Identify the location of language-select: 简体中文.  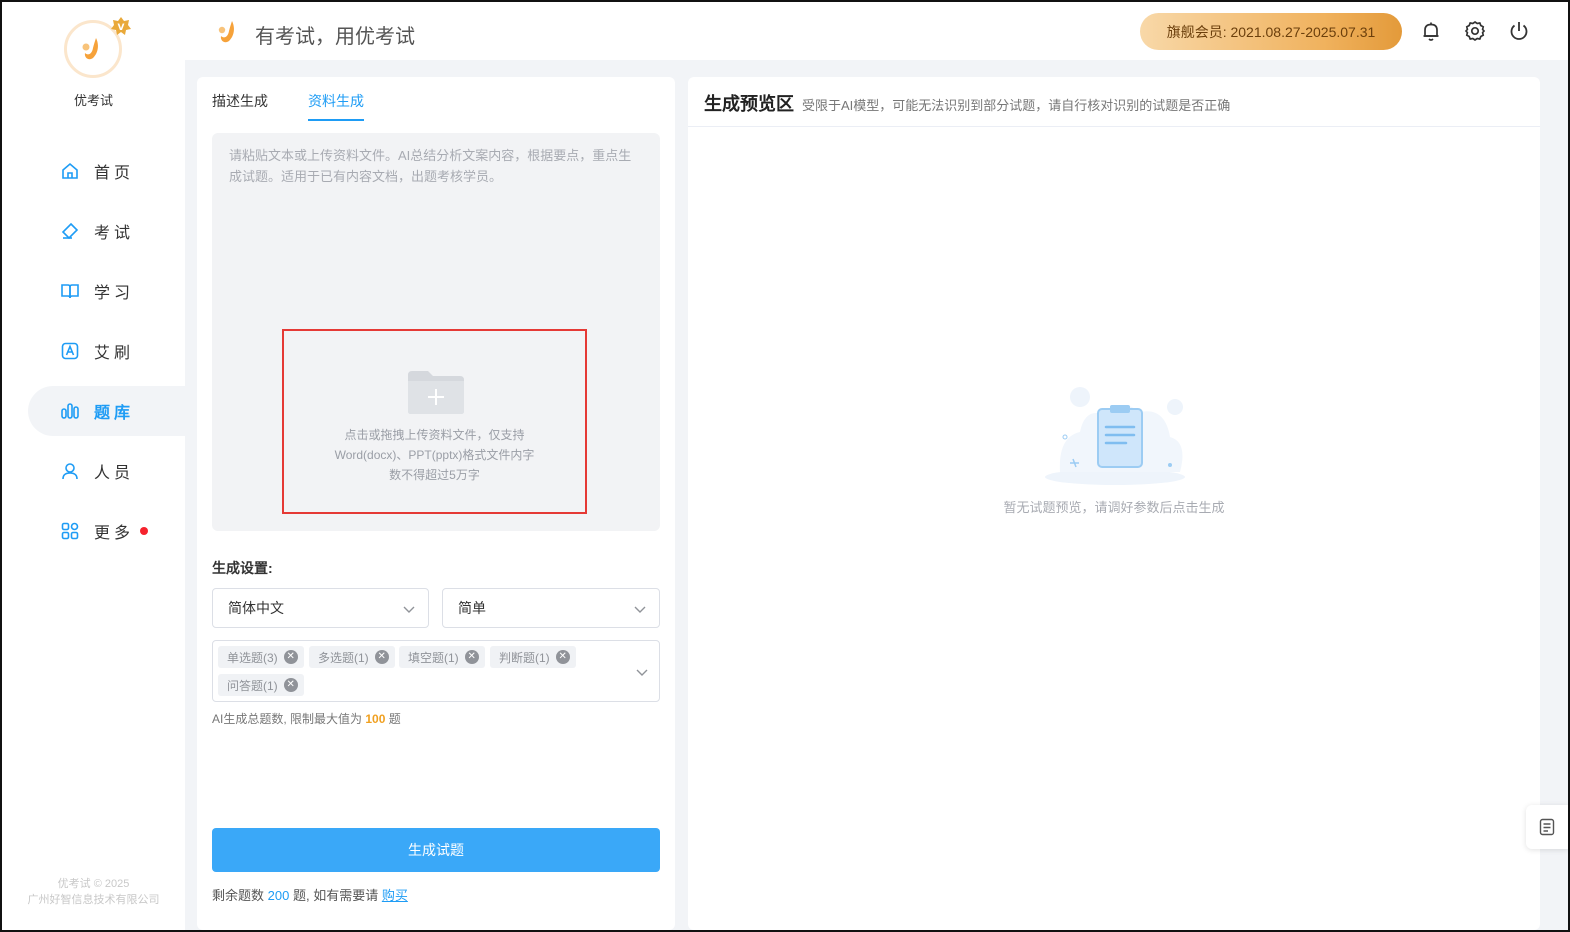
(320, 608).